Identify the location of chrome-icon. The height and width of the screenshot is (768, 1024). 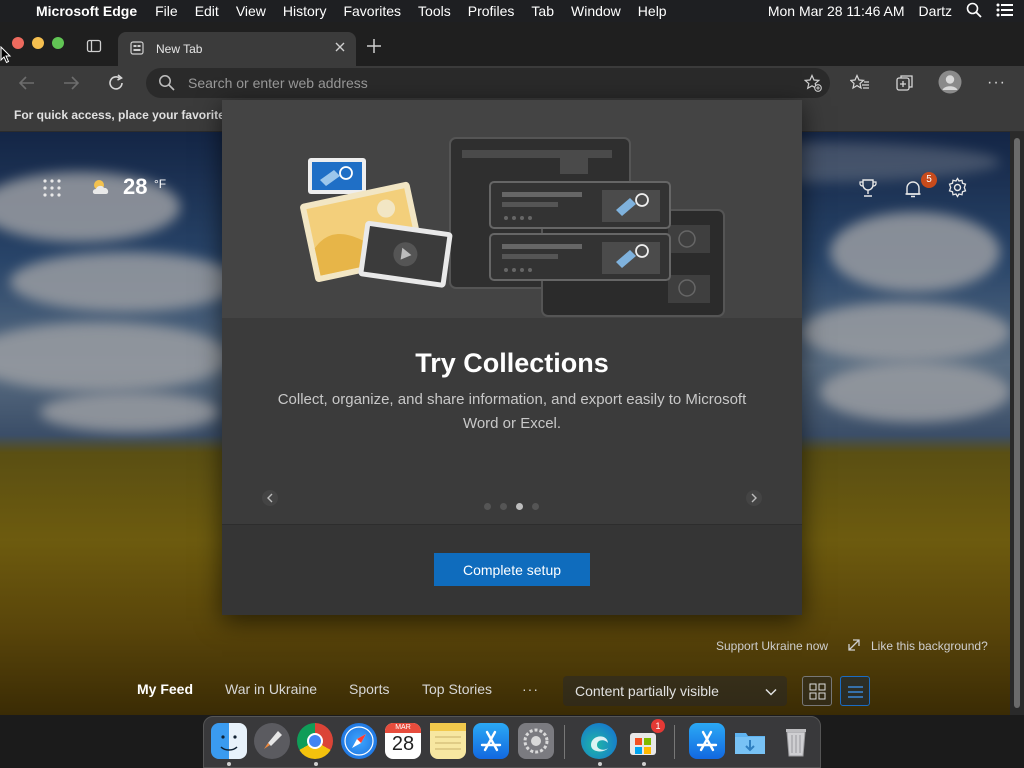
(315, 741).